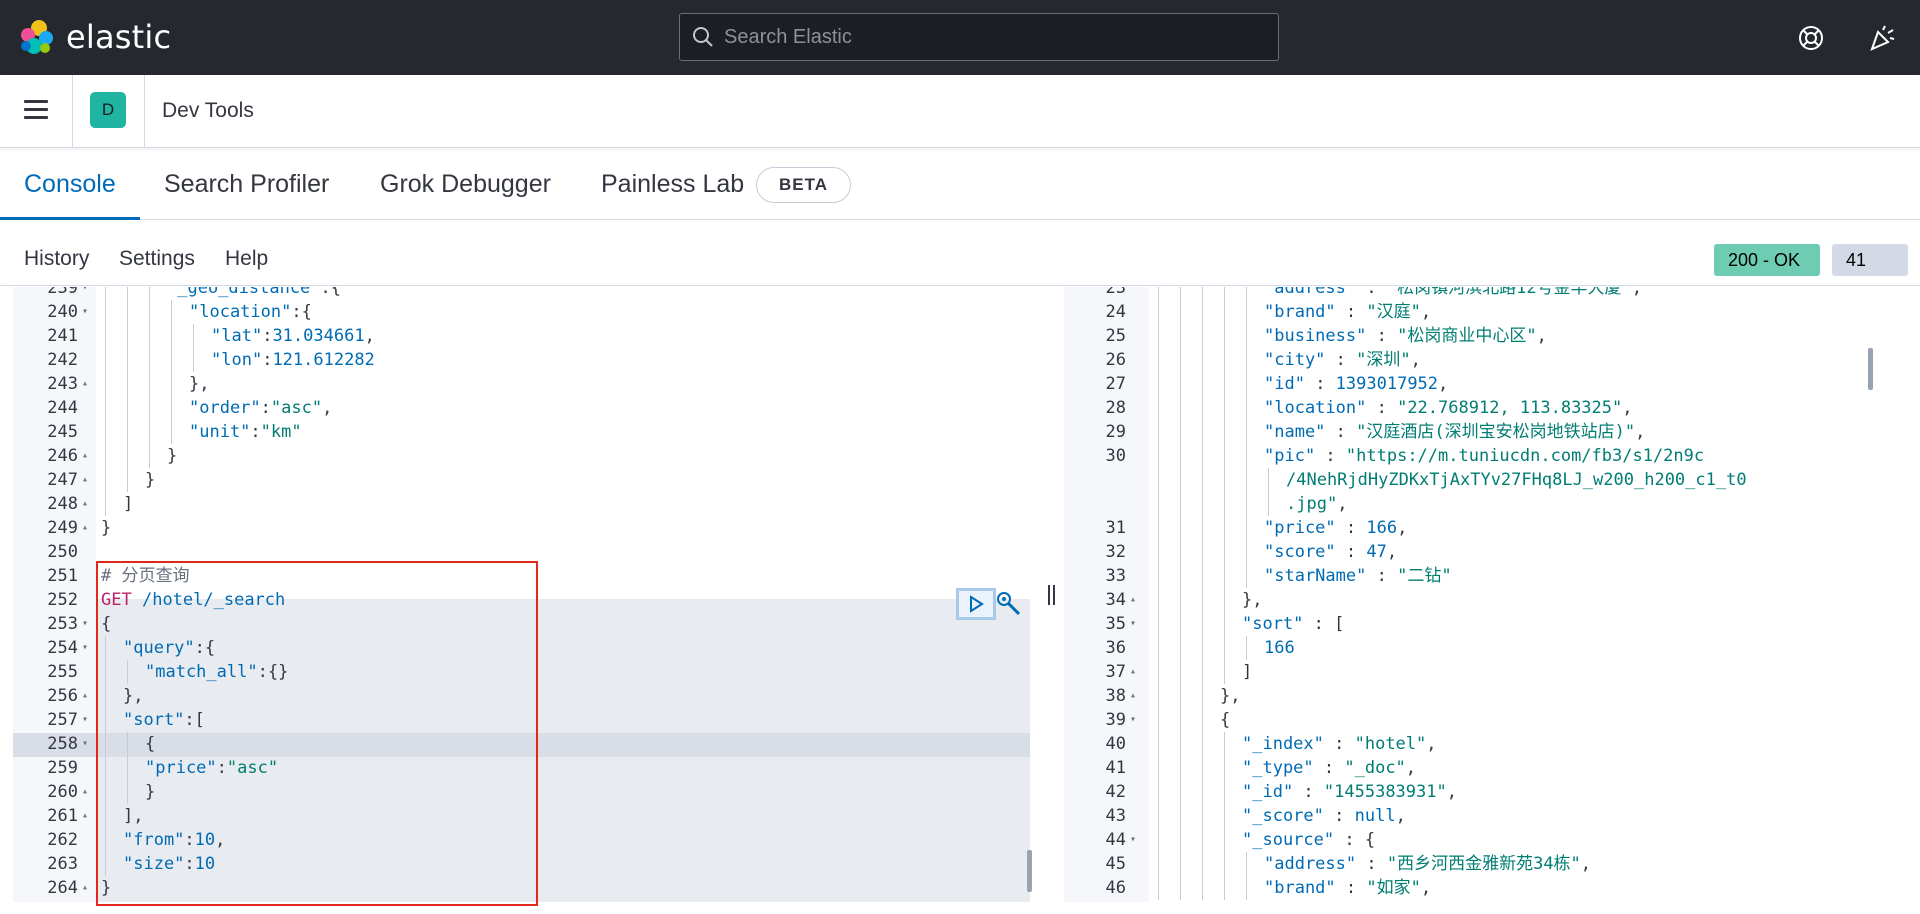 The image size is (1920, 914). What do you see at coordinates (62, 292) in the screenshot?
I see `line-number: 239` at bounding box center [62, 292].